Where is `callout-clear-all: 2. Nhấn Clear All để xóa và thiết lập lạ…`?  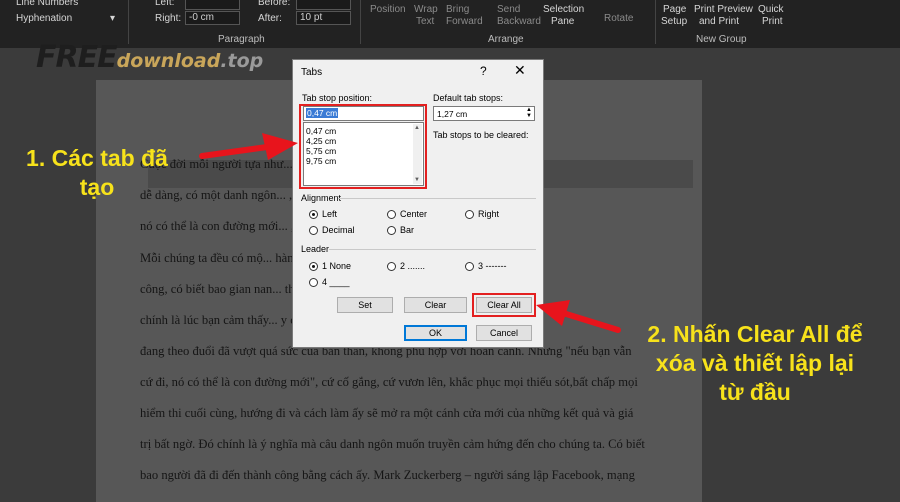
callout-clear-all: 2. Nhấn Clear All để xóa và thiết lập lạ… is located at coordinates (755, 363).